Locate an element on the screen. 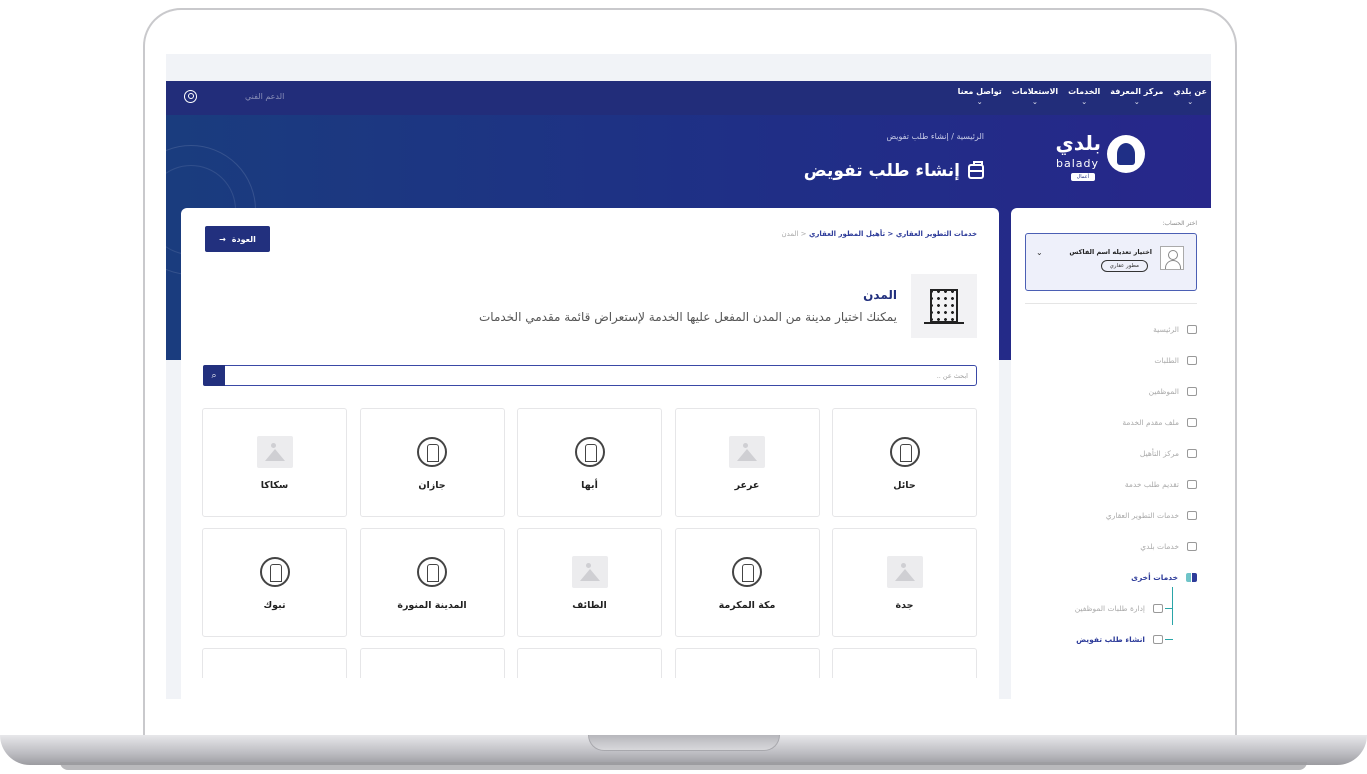 The image size is (1367, 774). arrow-left-icon: → is located at coordinates (222, 239).